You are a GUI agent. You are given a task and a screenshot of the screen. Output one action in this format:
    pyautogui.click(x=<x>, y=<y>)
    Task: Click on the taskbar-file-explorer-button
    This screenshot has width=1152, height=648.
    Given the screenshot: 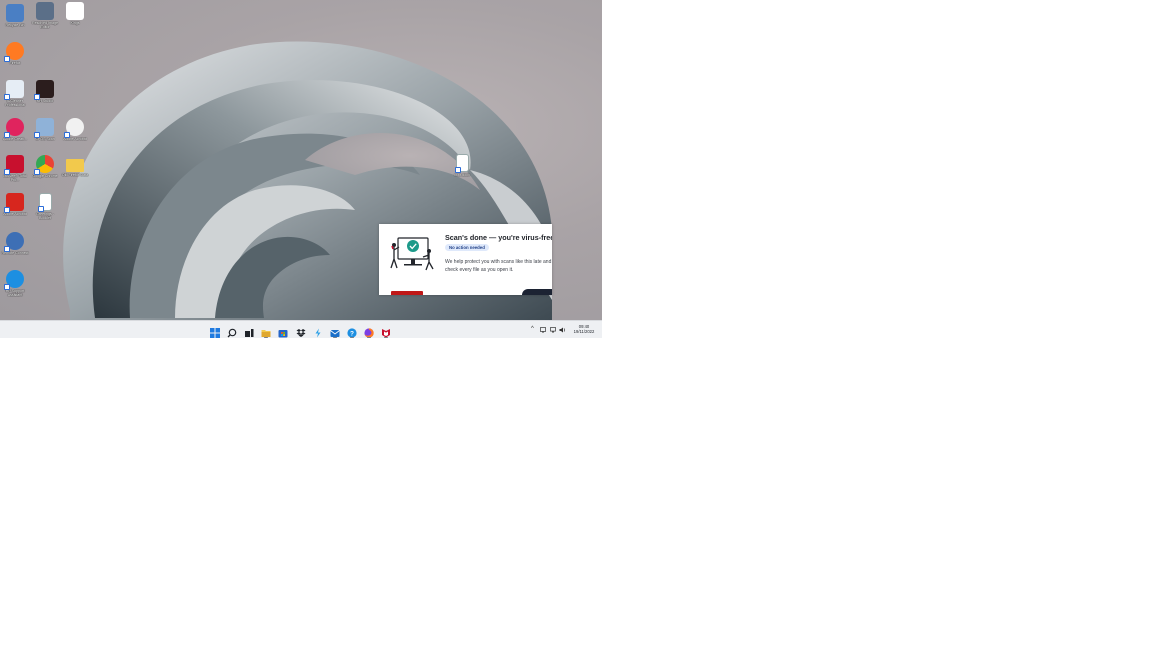 What is the action you would take?
    pyautogui.click(x=266, y=331)
    